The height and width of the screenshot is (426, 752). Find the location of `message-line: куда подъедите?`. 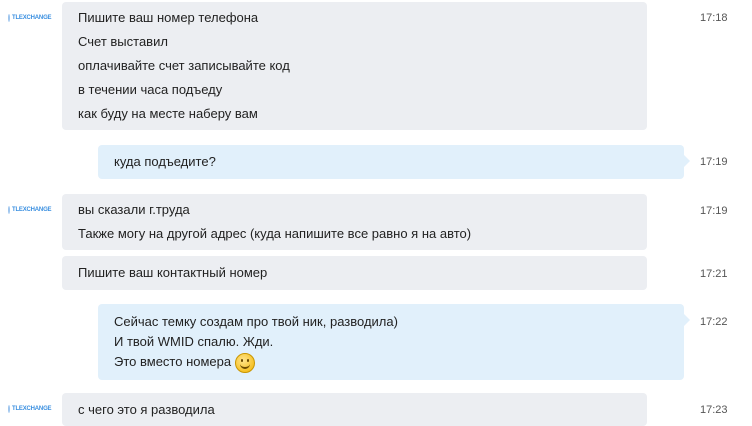

message-line: куда подъедите? is located at coordinates (165, 161).